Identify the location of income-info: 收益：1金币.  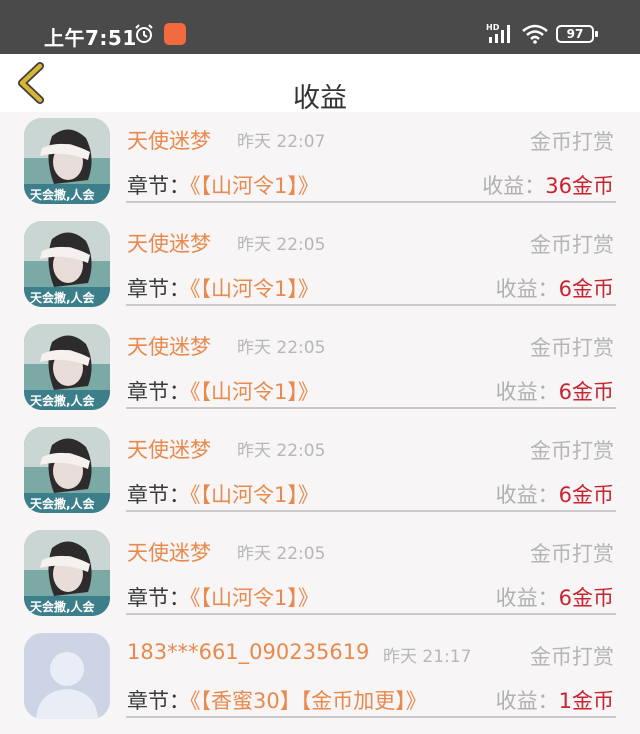
(555, 700).